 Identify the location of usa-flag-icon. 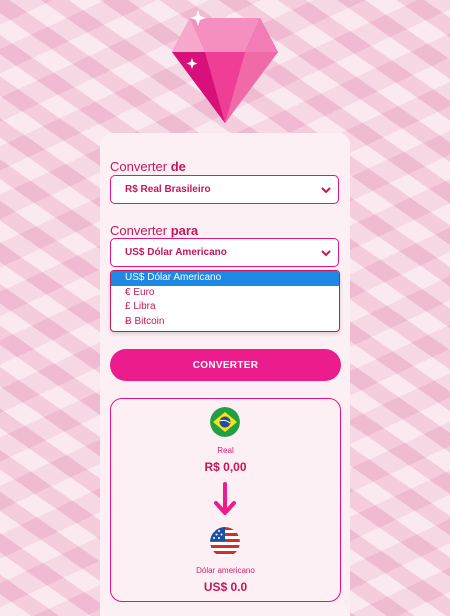
(225, 542).